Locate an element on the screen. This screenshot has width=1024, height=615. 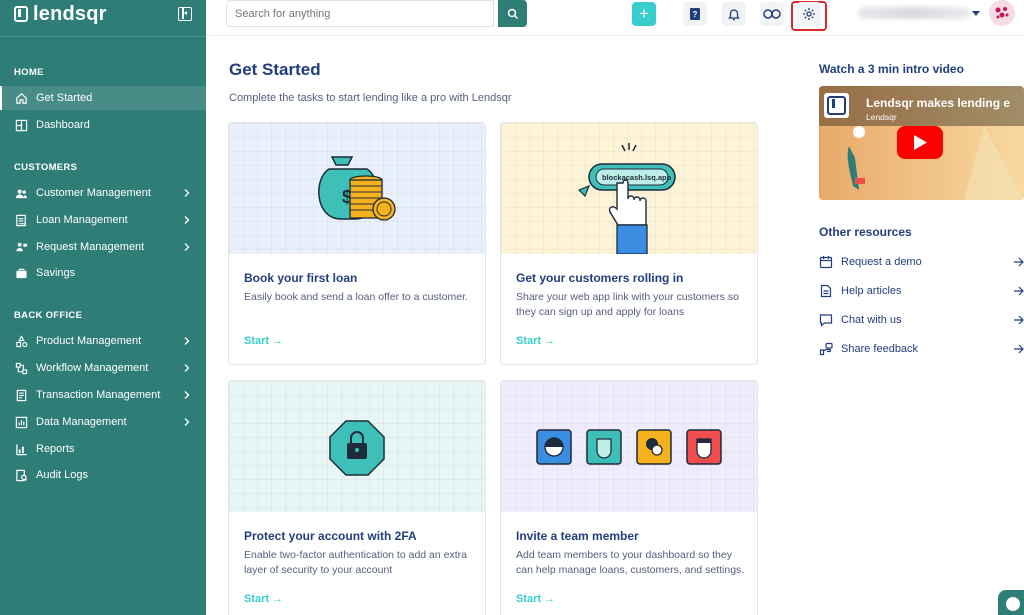
savings-icon is located at coordinates (21, 273).